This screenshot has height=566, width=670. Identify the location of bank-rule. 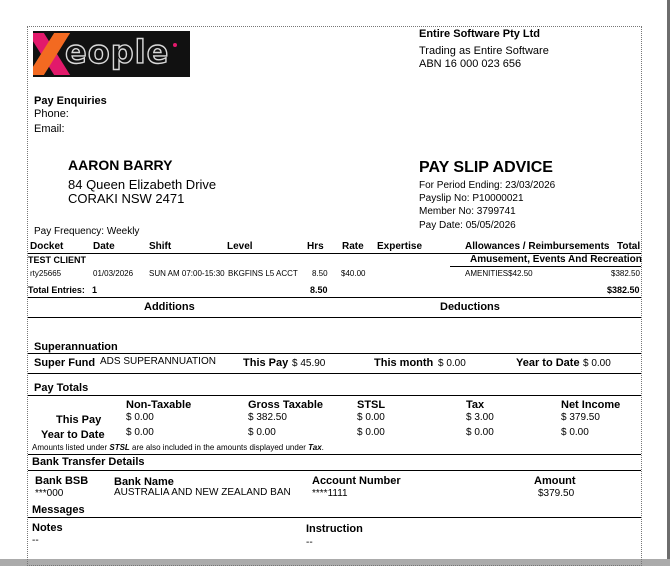
(334, 470).